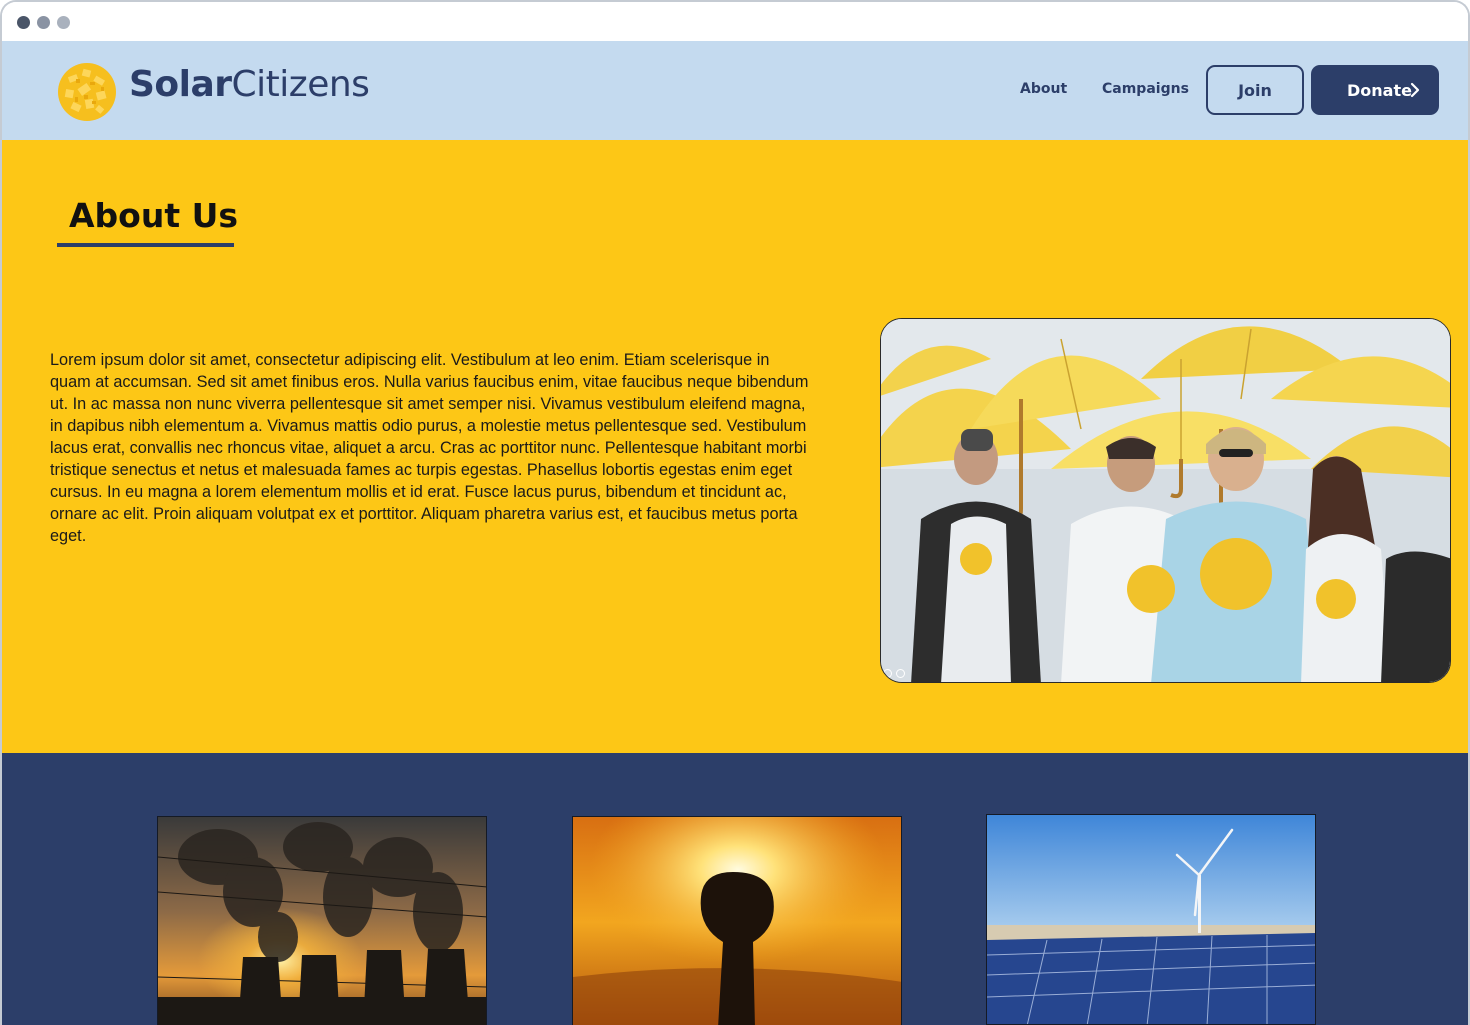  What do you see at coordinates (894, 673) in the screenshot?
I see `carousel-indicators` at bounding box center [894, 673].